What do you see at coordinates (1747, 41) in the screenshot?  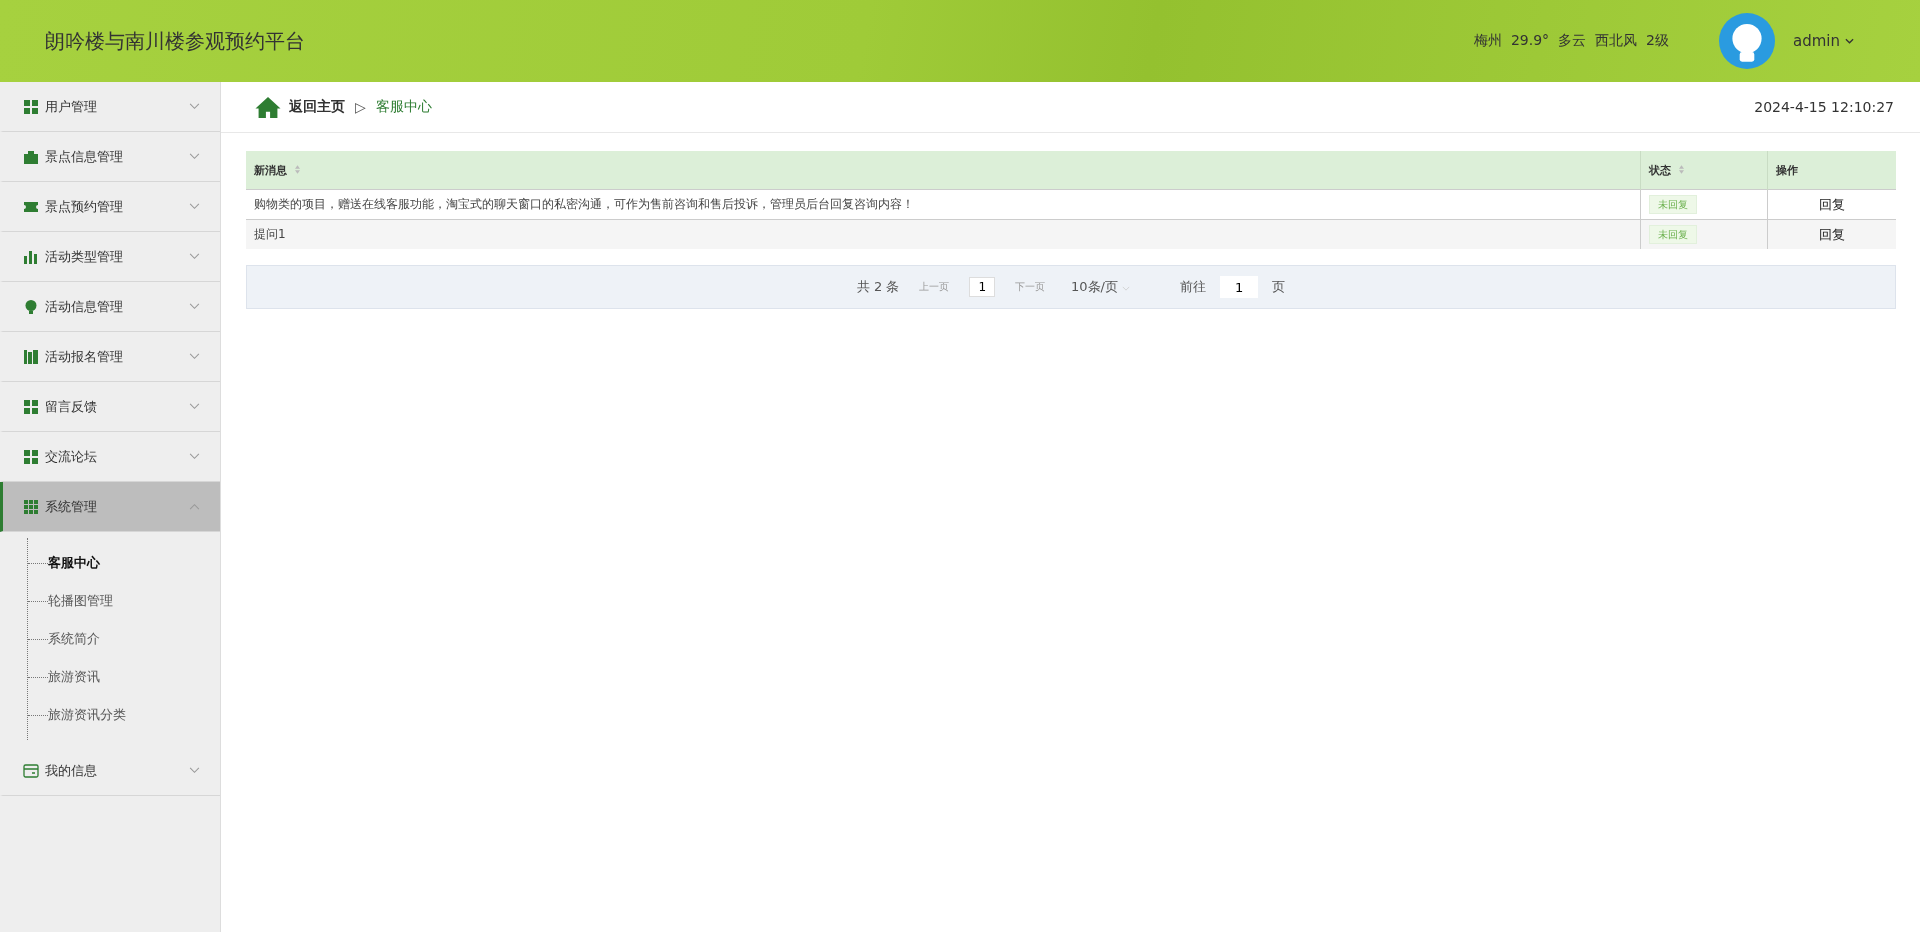 I see `avatar-icon` at bounding box center [1747, 41].